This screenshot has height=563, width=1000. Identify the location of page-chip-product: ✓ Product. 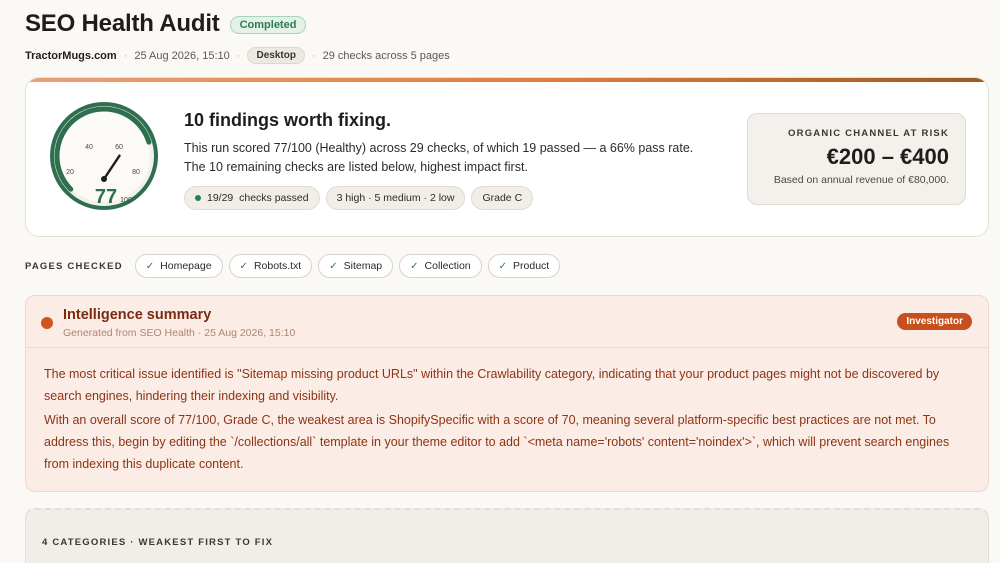
(524, 266).